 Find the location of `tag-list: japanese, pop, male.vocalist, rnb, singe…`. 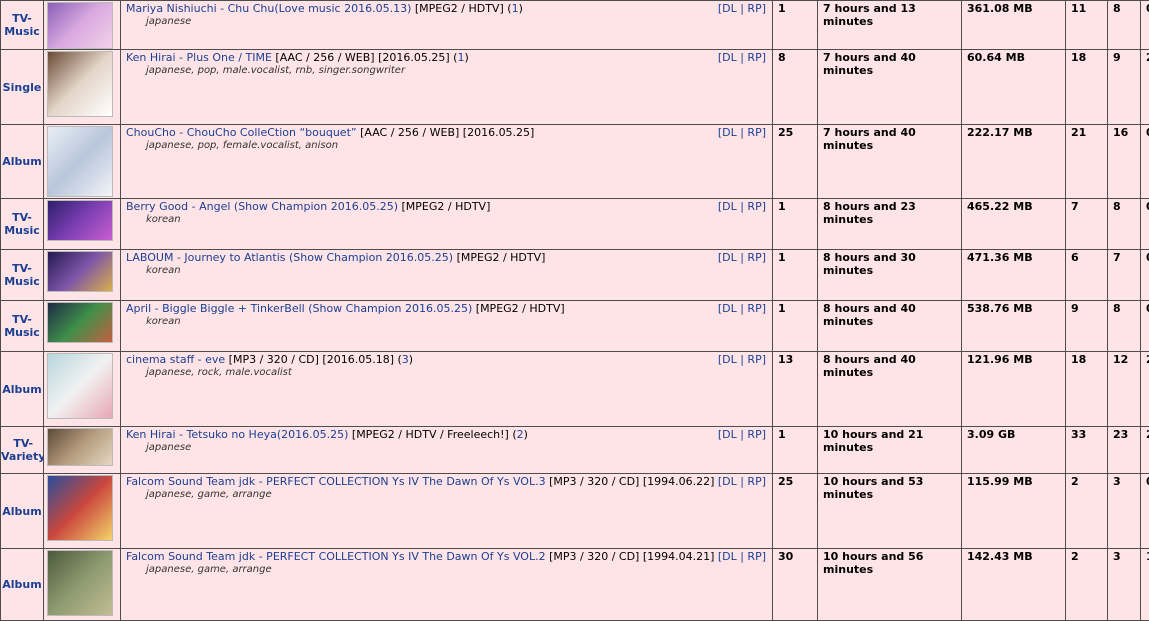

tag-list: japanese, pop, male.vocalist, rnb, singe… is located at coordinates (449, 70).